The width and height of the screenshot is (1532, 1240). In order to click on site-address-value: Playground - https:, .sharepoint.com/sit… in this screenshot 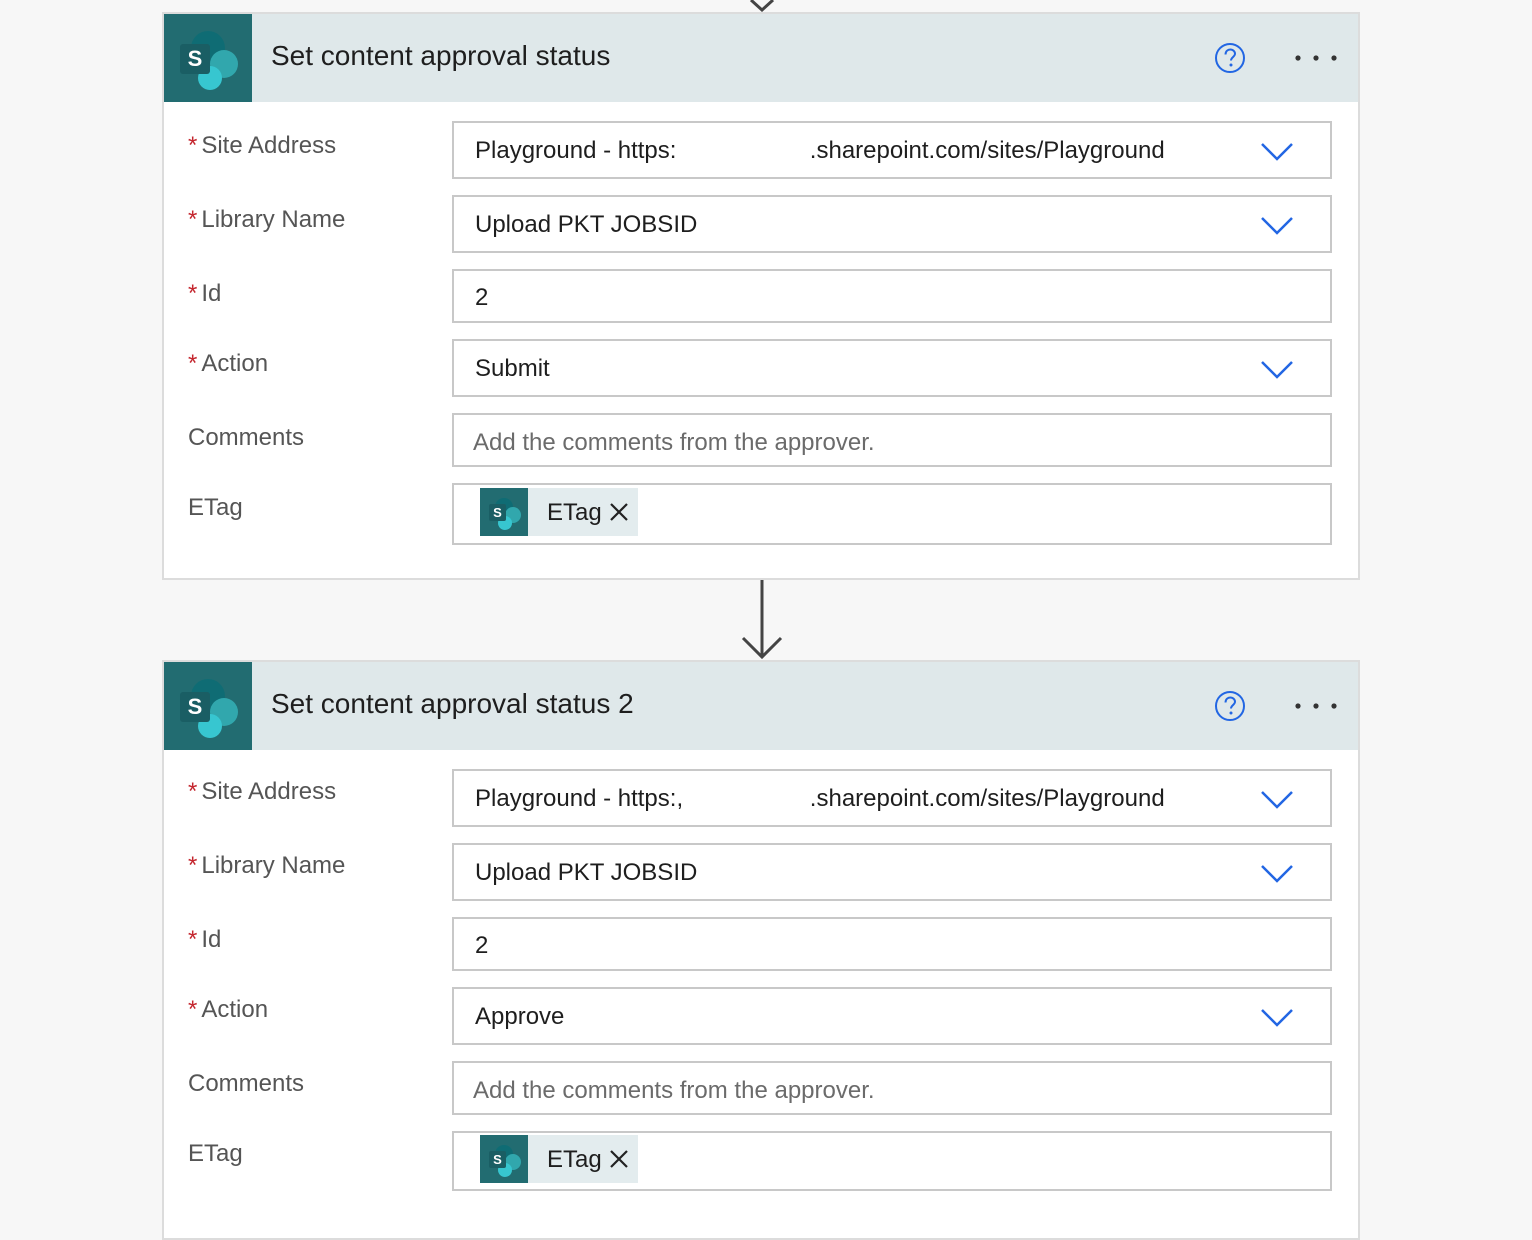, I will do `click(820, 798)`.